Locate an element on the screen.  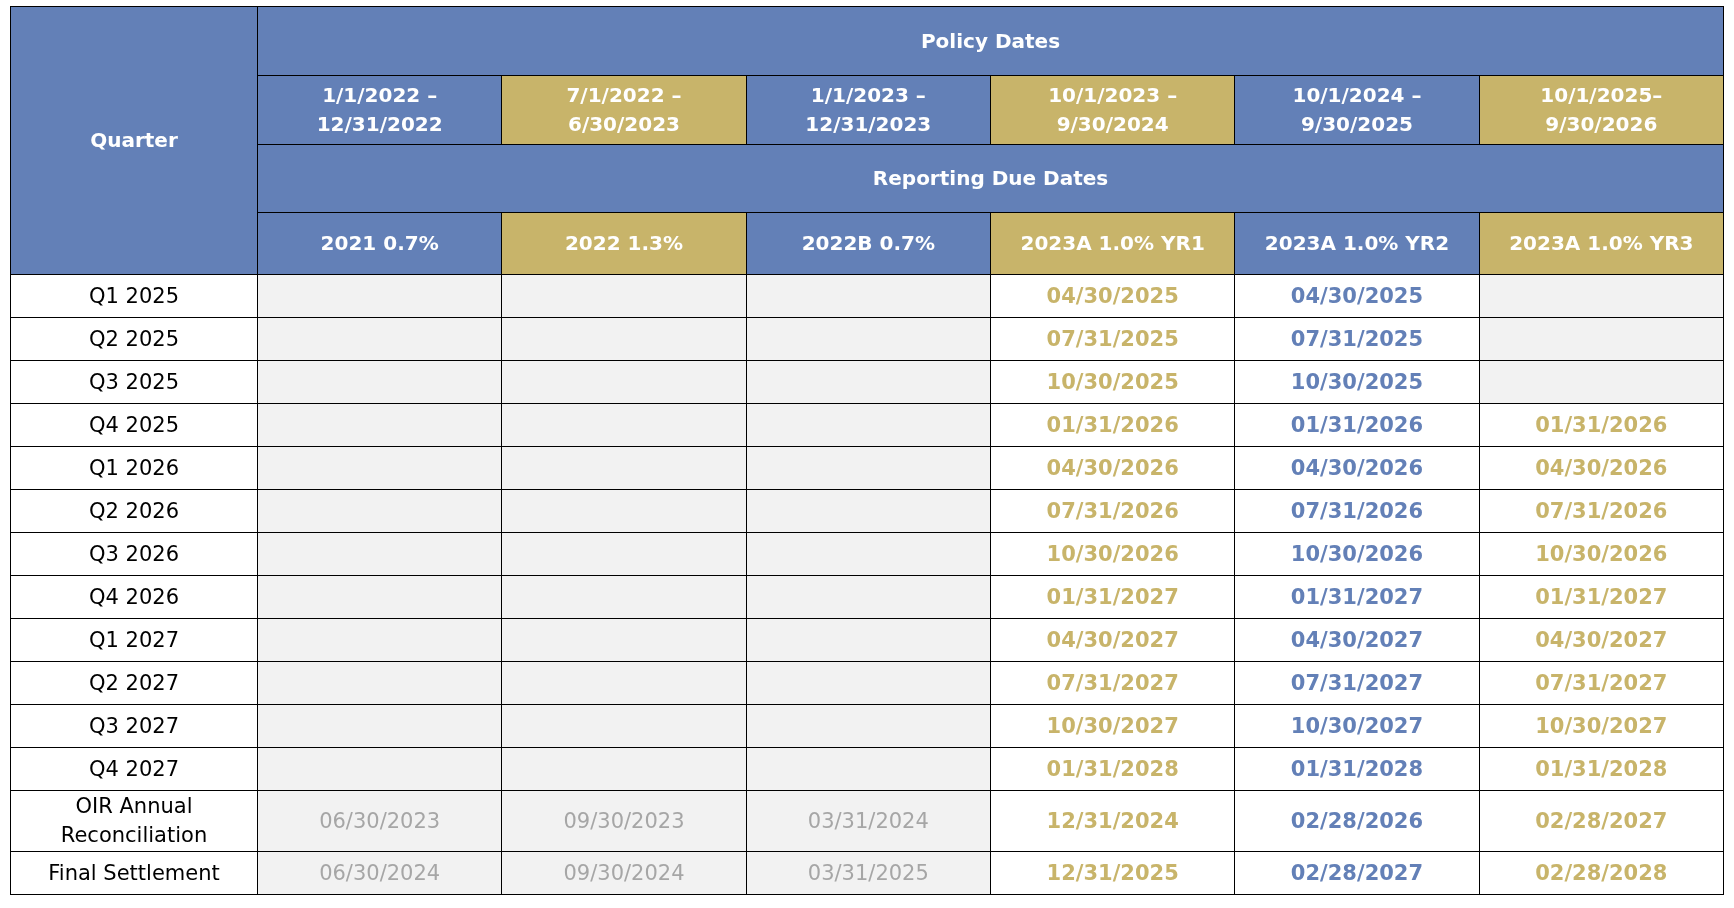
table-cell: 03/31/2025 is located at coordinates (868, 873).